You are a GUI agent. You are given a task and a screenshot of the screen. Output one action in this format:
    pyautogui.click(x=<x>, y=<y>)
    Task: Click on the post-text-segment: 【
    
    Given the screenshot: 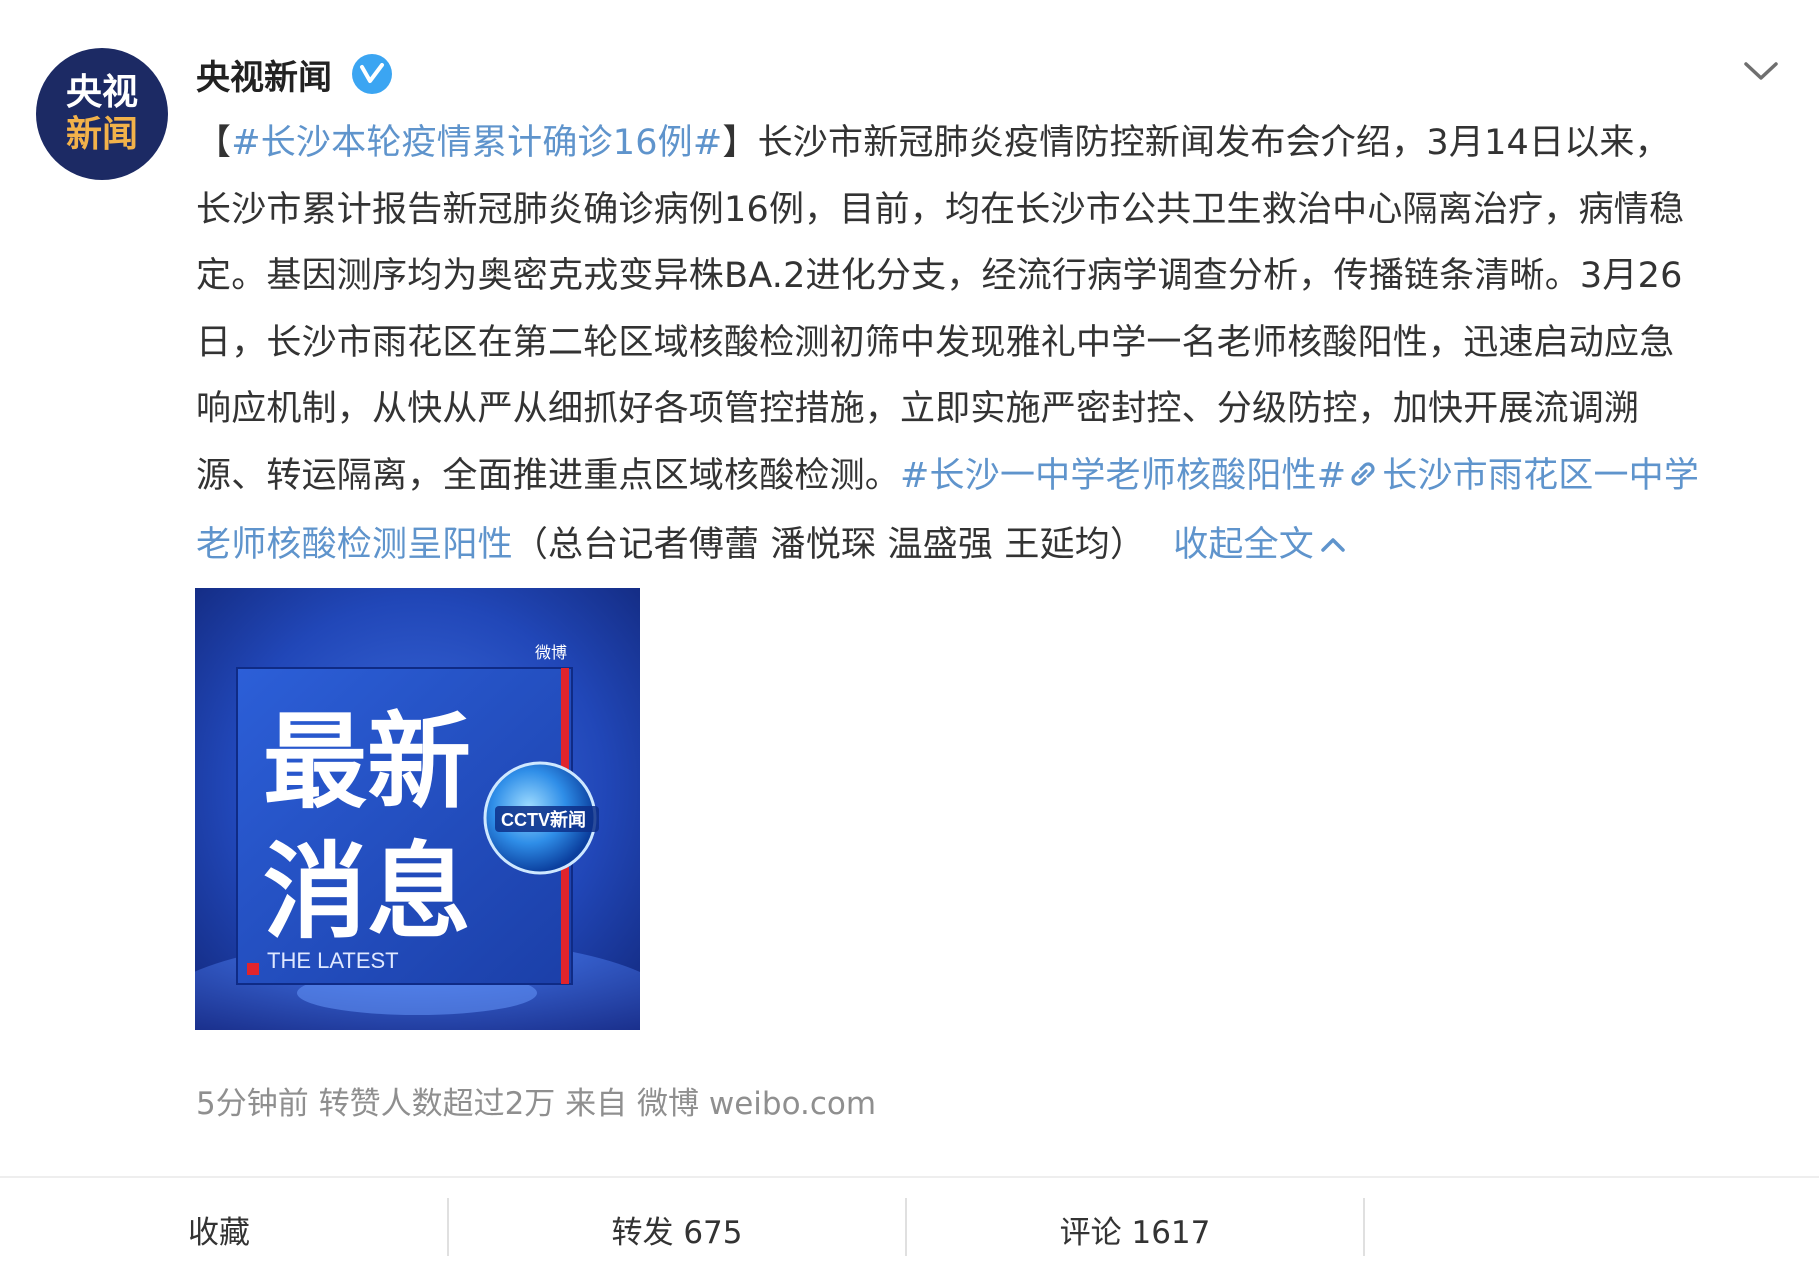 What is the action you would take?
    pyautogui.click(x=213, y=143)
    